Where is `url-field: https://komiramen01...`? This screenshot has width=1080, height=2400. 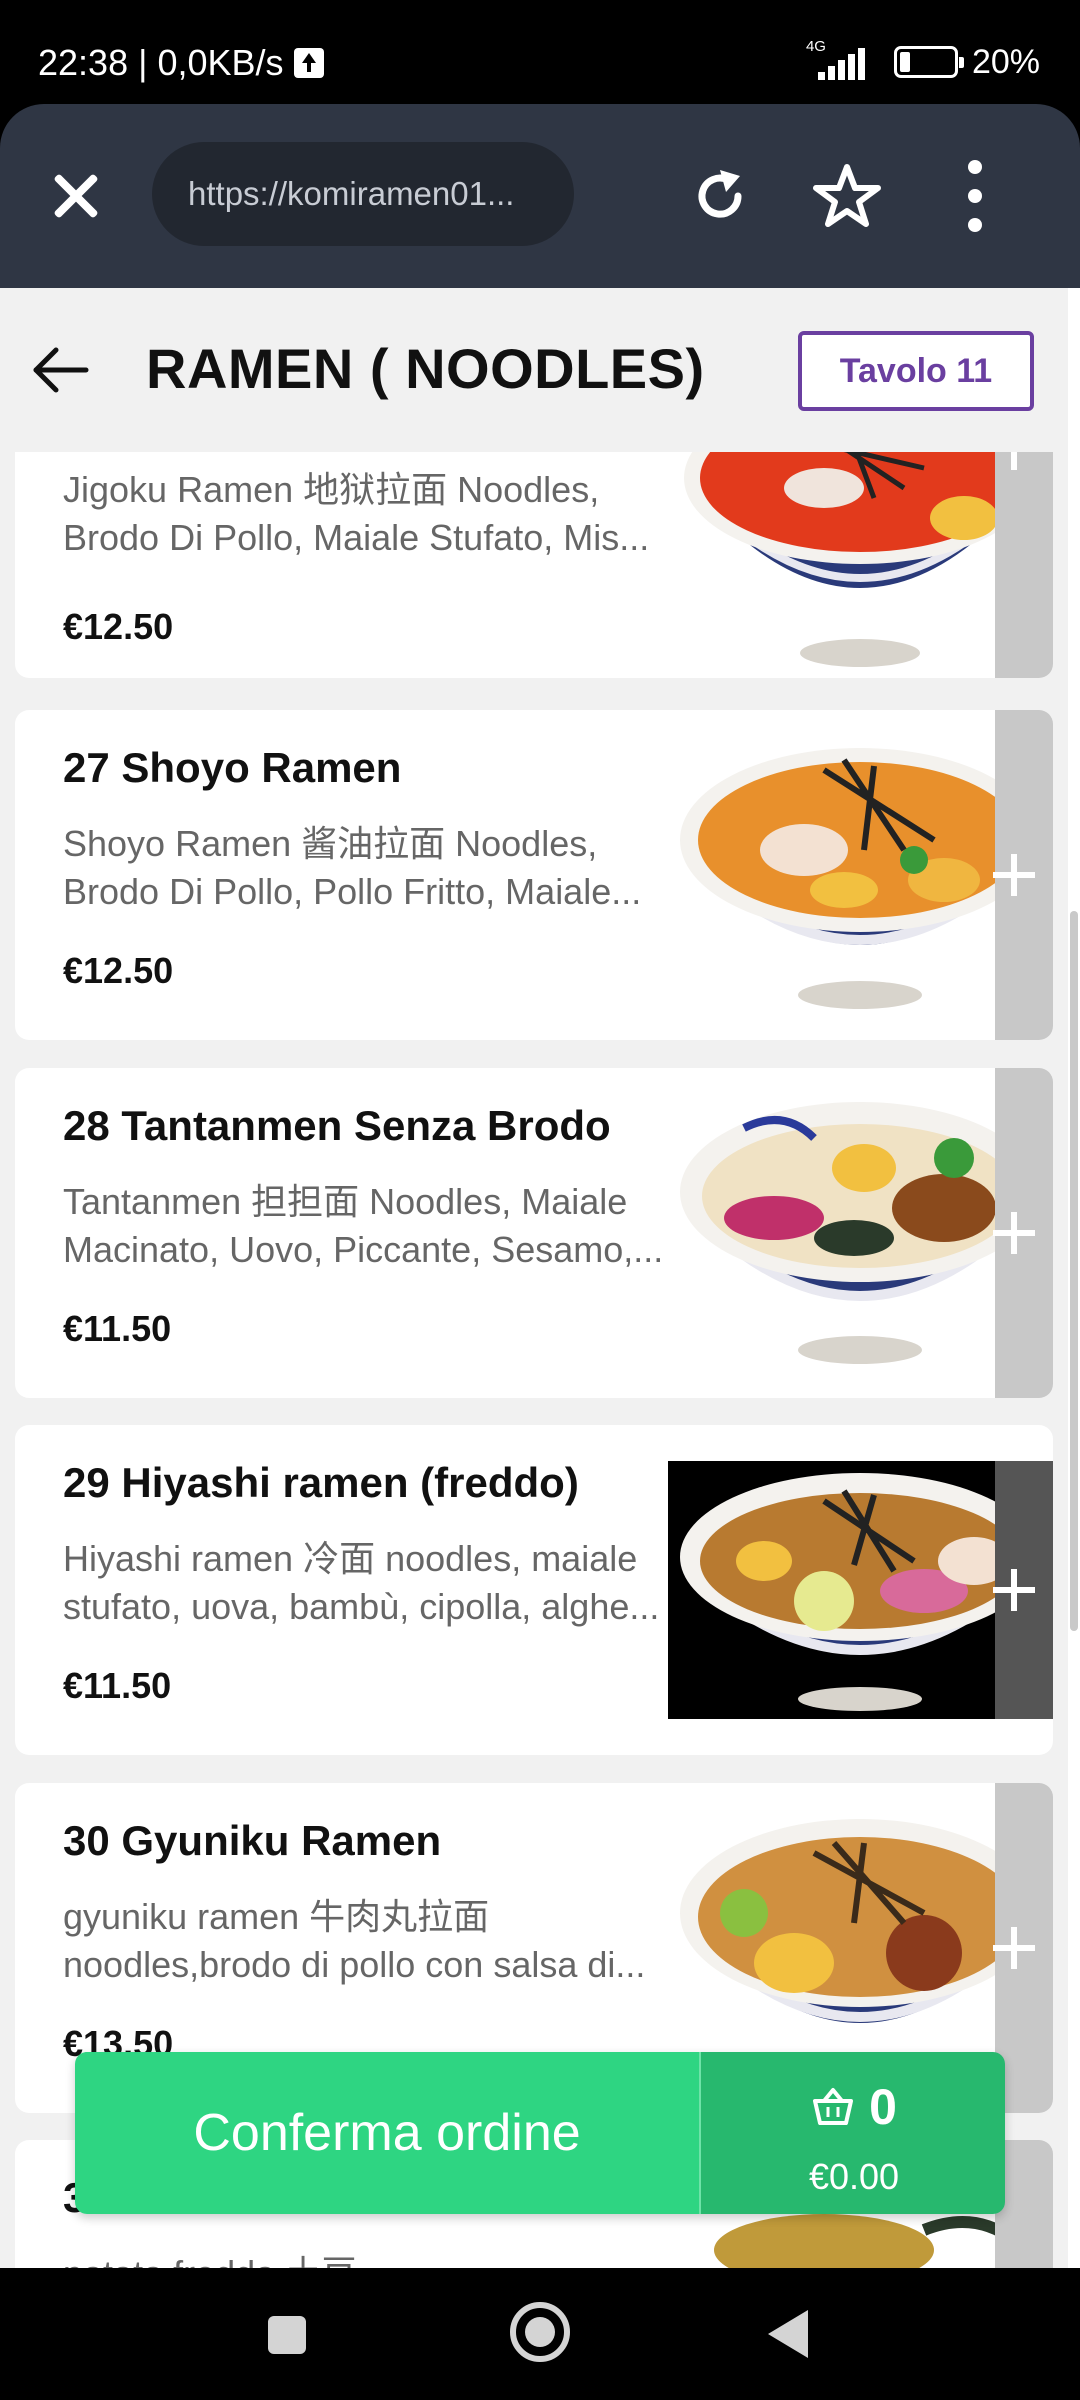 url-field: https://komiramen01... is located at coordinates (363, 194).